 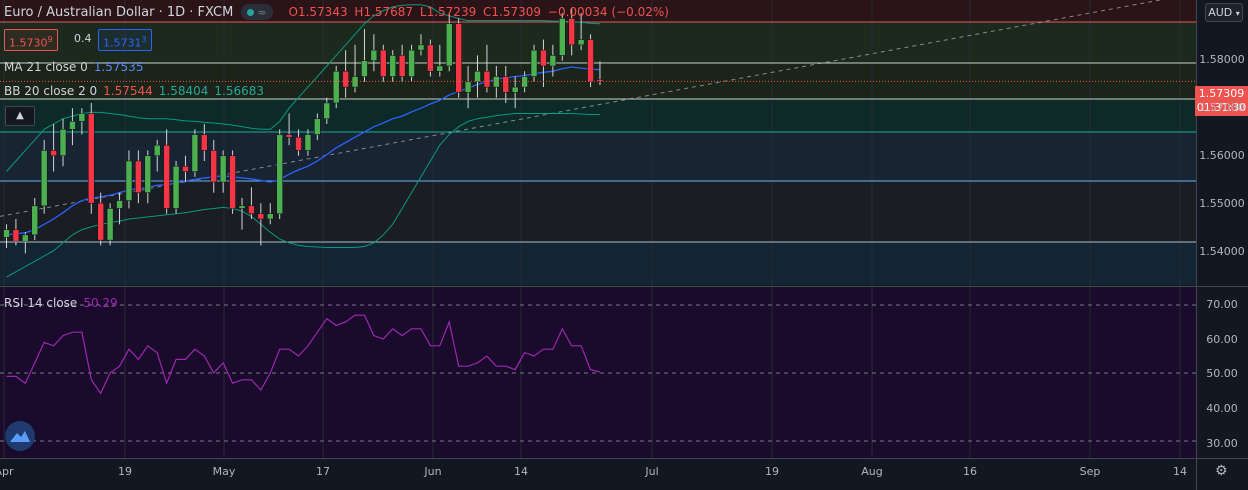 I want to click on currency-button: AUD ▾, so click(x=1224, y=12).